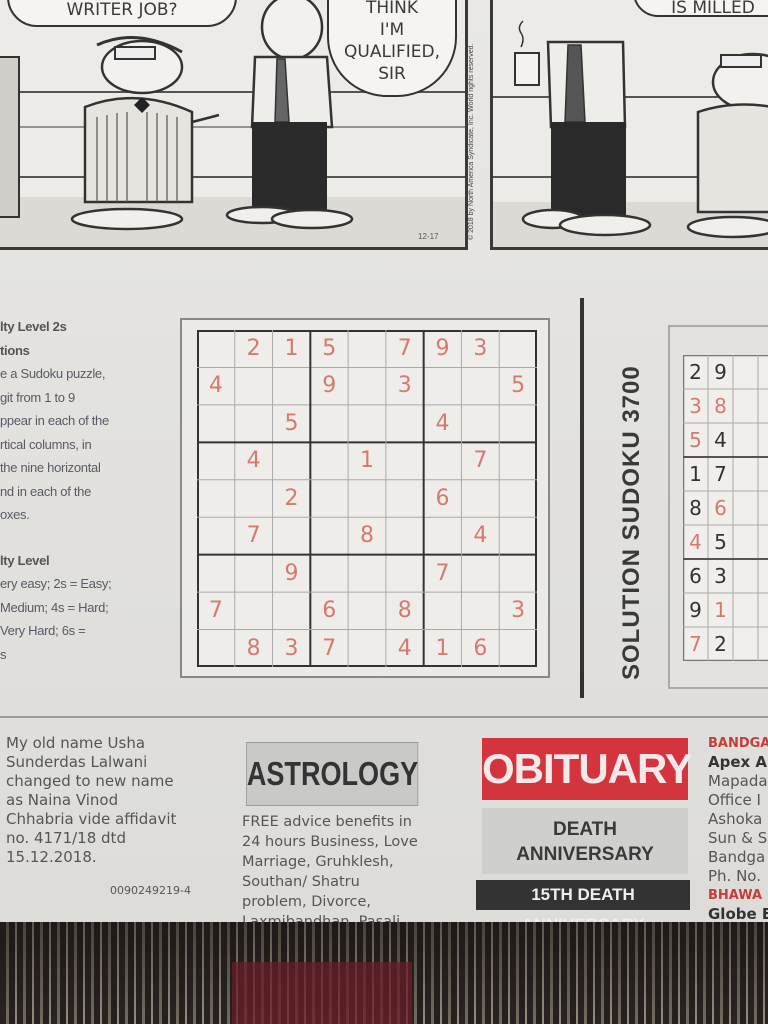 The height and width of the screenshot is (1024, 768). Describe the element at coordinates (37, 397) in the screenshot. I see `instruction-line: git from 1 to 9` at that location.